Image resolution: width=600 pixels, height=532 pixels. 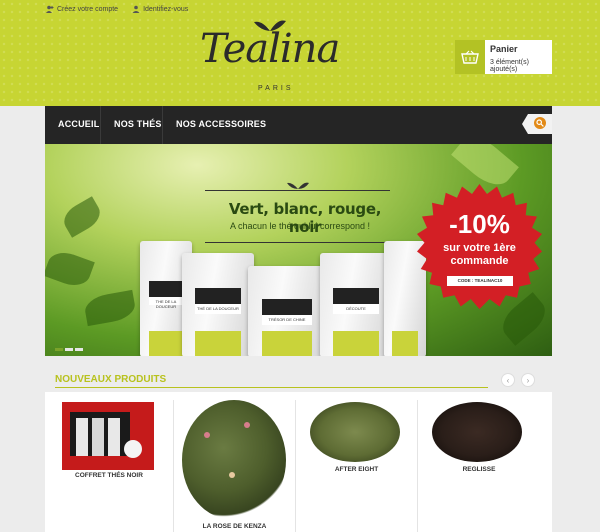 I want to click on logo-subtitle: PARIS, so click(x=276, y=88).